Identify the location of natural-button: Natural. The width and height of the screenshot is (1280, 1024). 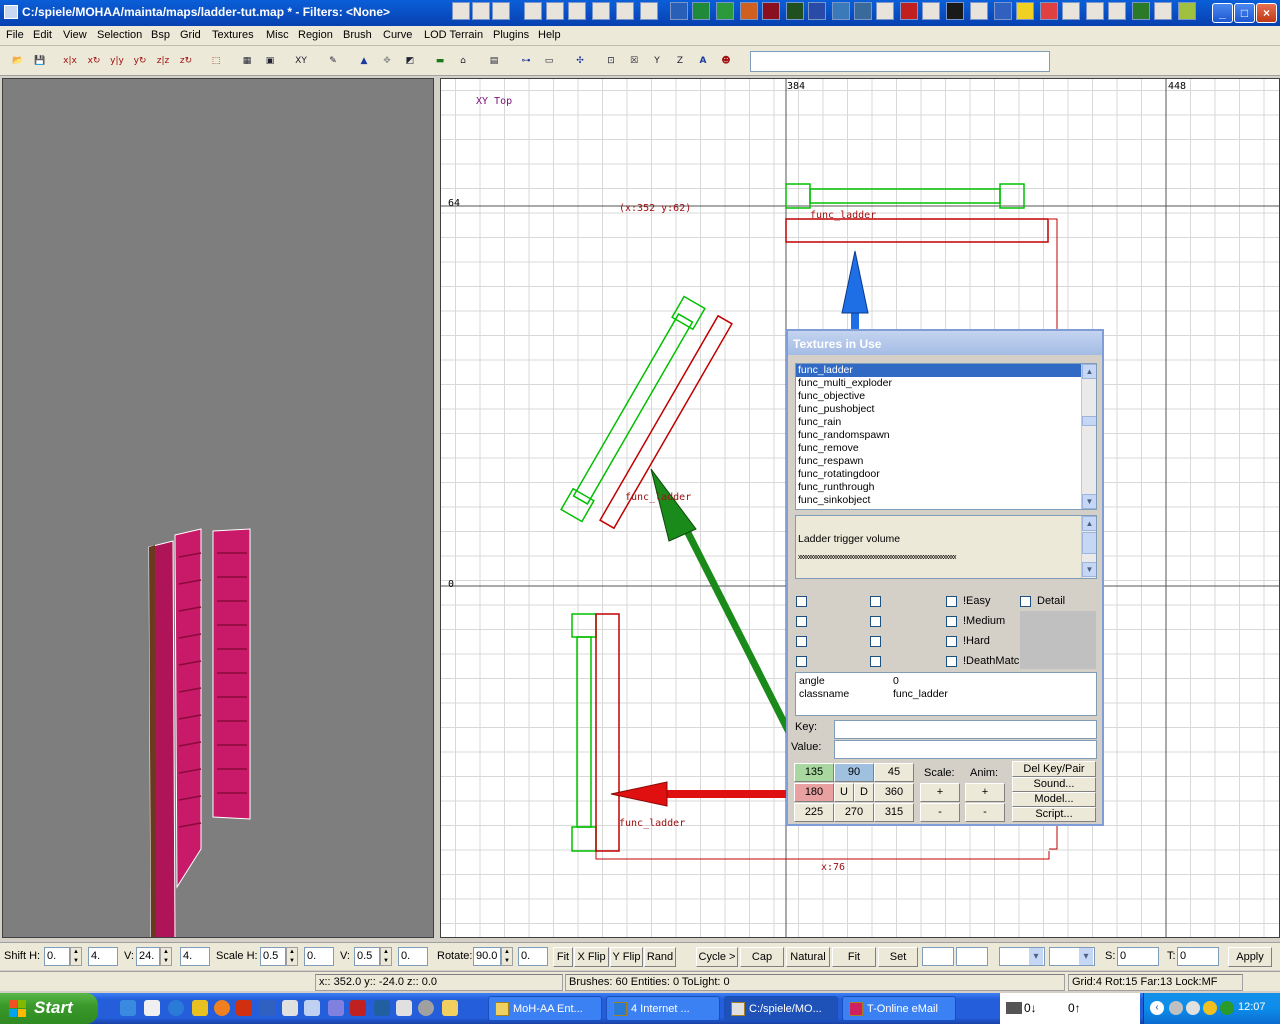
(808, 957).